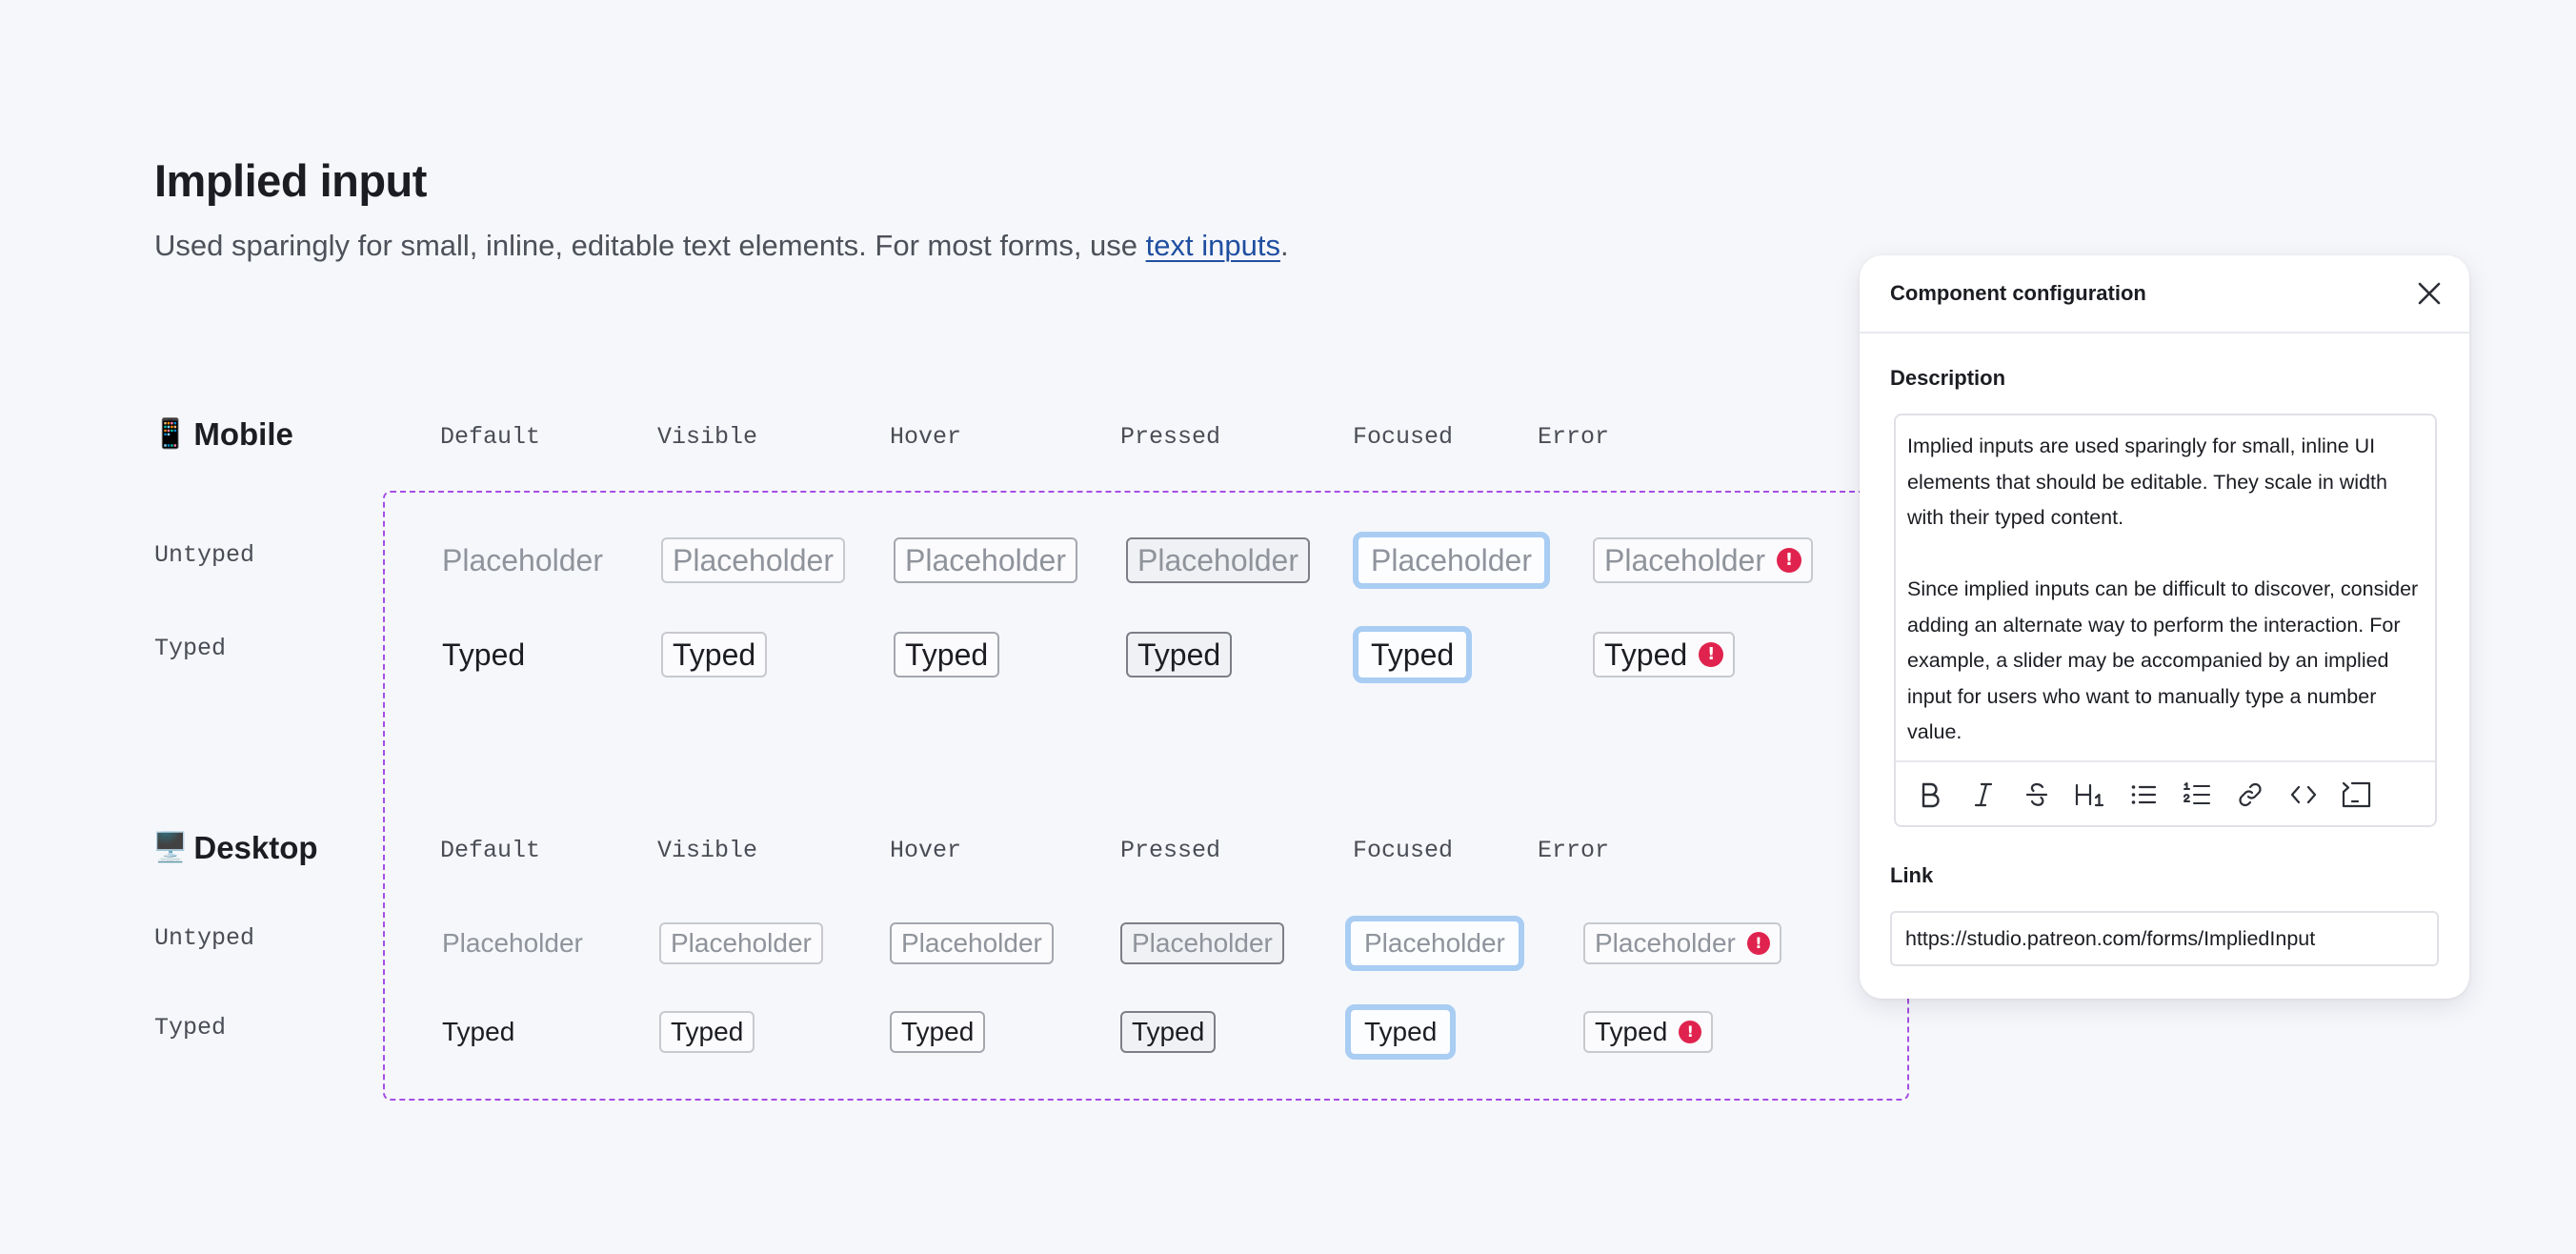 Image resolution: width=2576 pixels, height=1254 pixels. I want to click on panel-title: Component configuration, so click(2018, 293).